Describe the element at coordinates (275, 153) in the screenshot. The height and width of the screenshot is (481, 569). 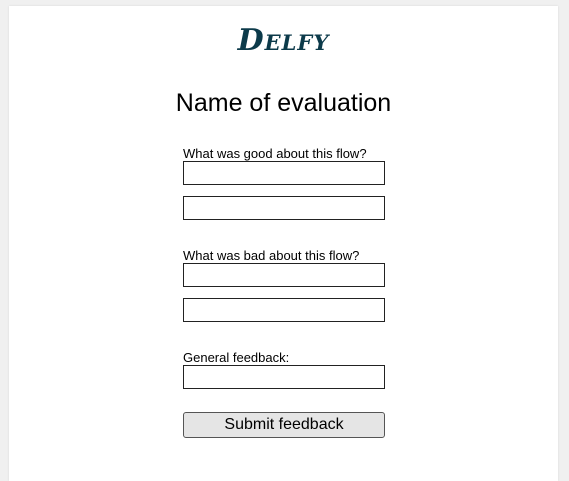
I see `good-feedback-label: What was good about this flow?` at that location.